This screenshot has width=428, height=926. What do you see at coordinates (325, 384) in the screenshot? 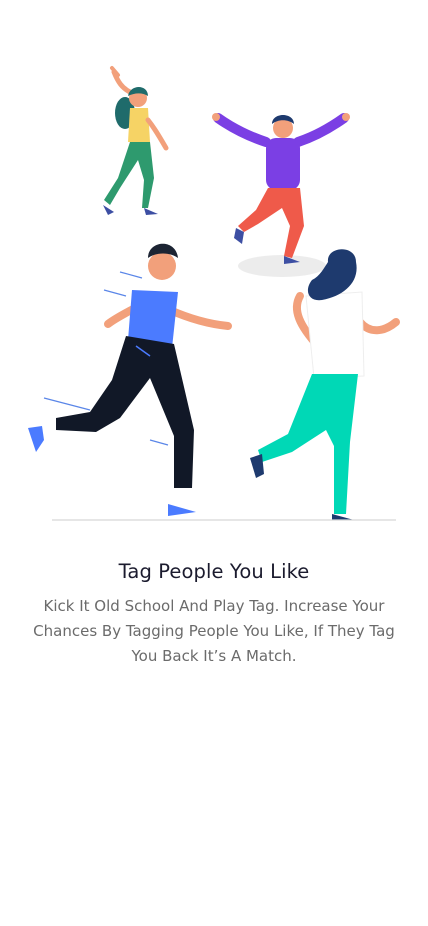
I see `woman-running-figure` at bounding box center [325, 384].